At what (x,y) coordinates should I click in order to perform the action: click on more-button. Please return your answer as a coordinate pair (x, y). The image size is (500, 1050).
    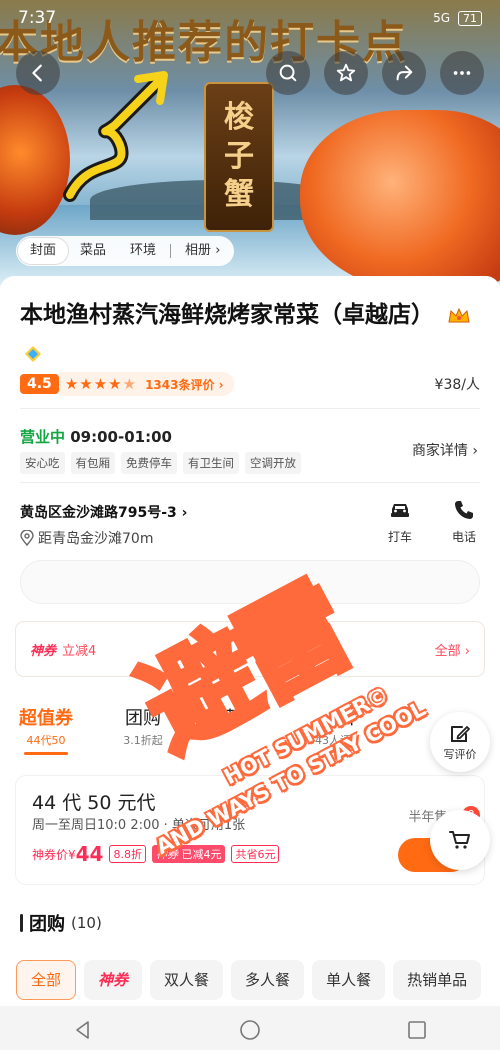
    Looking at the image, I should click on (462, 73).